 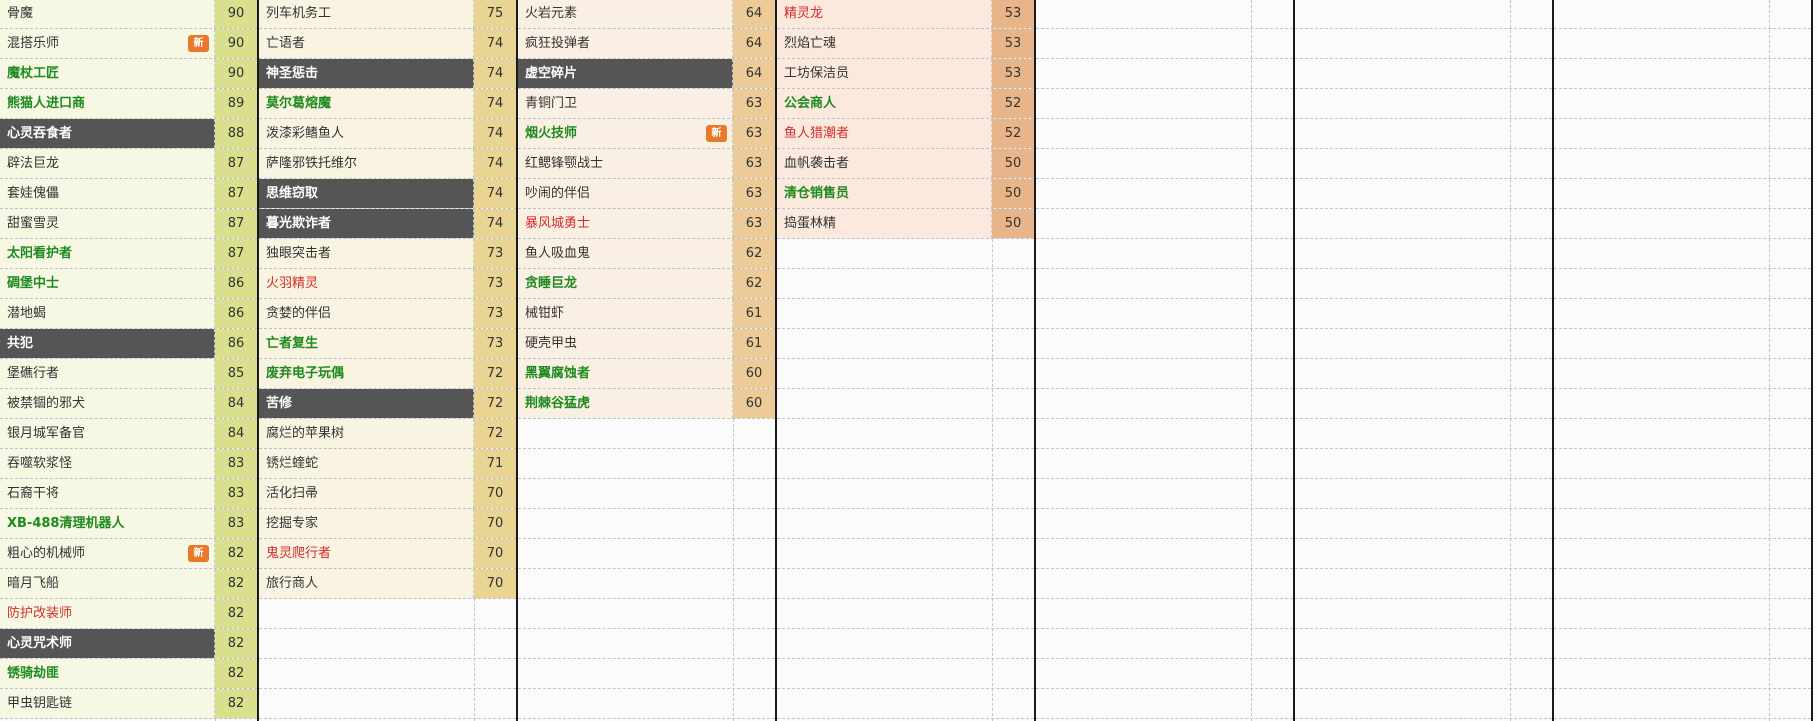 What do you see at coordinates (107, 43) in the screenshot?
I see `card-name: 混搭乐师新` at bounding box center [107, 43].